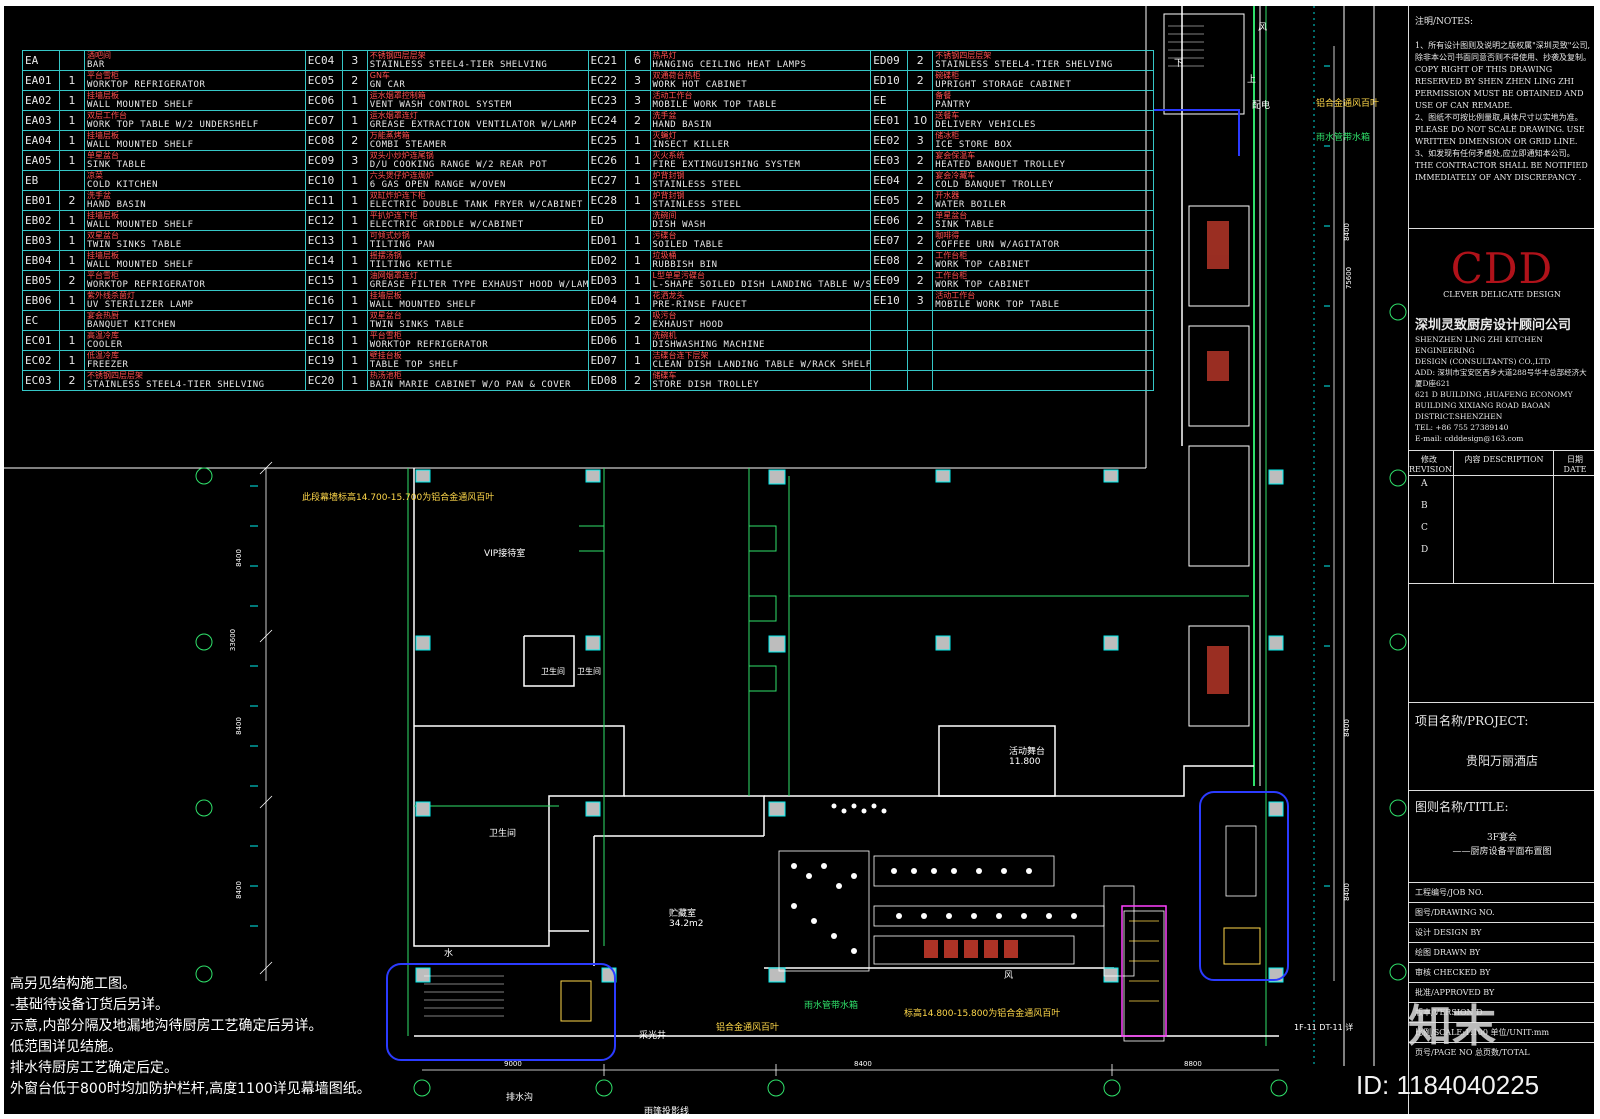  Describe the element at coordinates (994, 185) in the screenshot. I see `legend-name-en: COLD BANQUET TROLLEY` at that location.